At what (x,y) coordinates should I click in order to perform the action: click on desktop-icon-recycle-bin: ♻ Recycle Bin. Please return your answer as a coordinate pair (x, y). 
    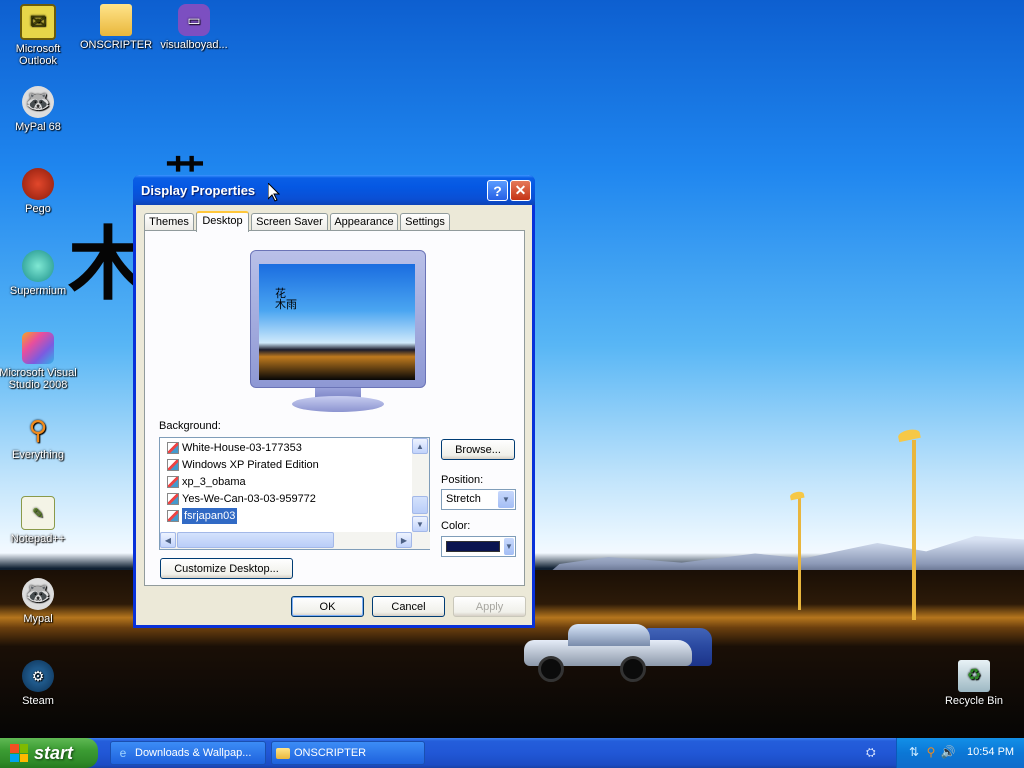
    Looking at the image, I should click on (974, 683).